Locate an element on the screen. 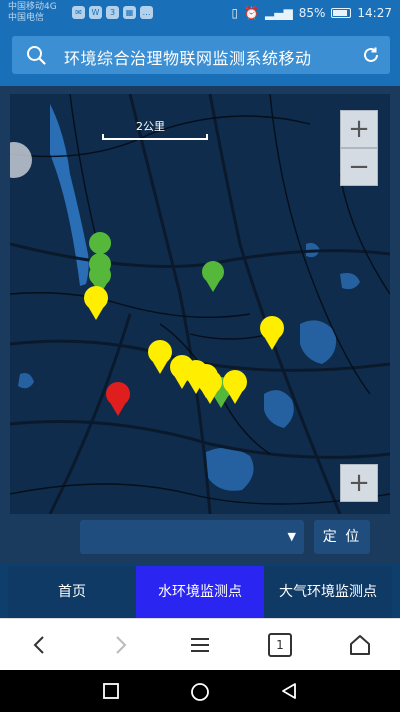  zoom-in-button: + is located at coordinates (359, 129).